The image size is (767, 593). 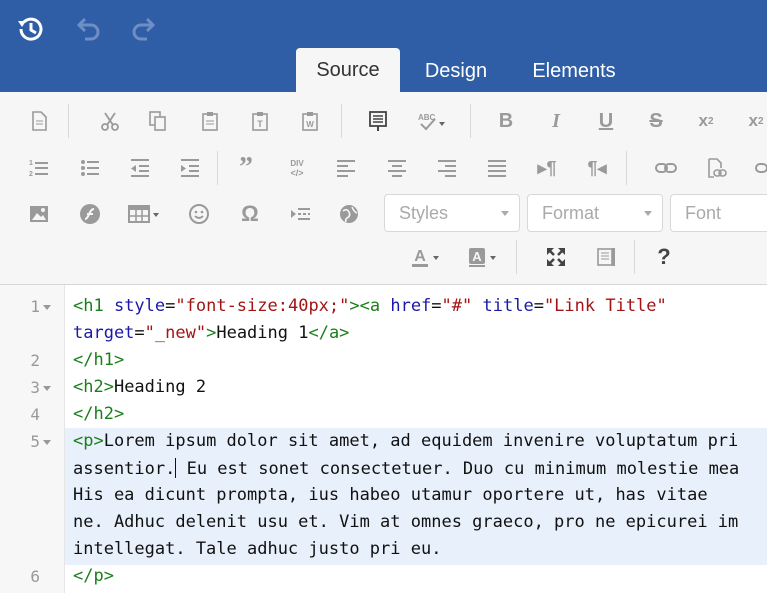 What do you see at coordinates (397, 168) in the screenshot?
I see `align-center-icon` at bounding box center [397, 168].